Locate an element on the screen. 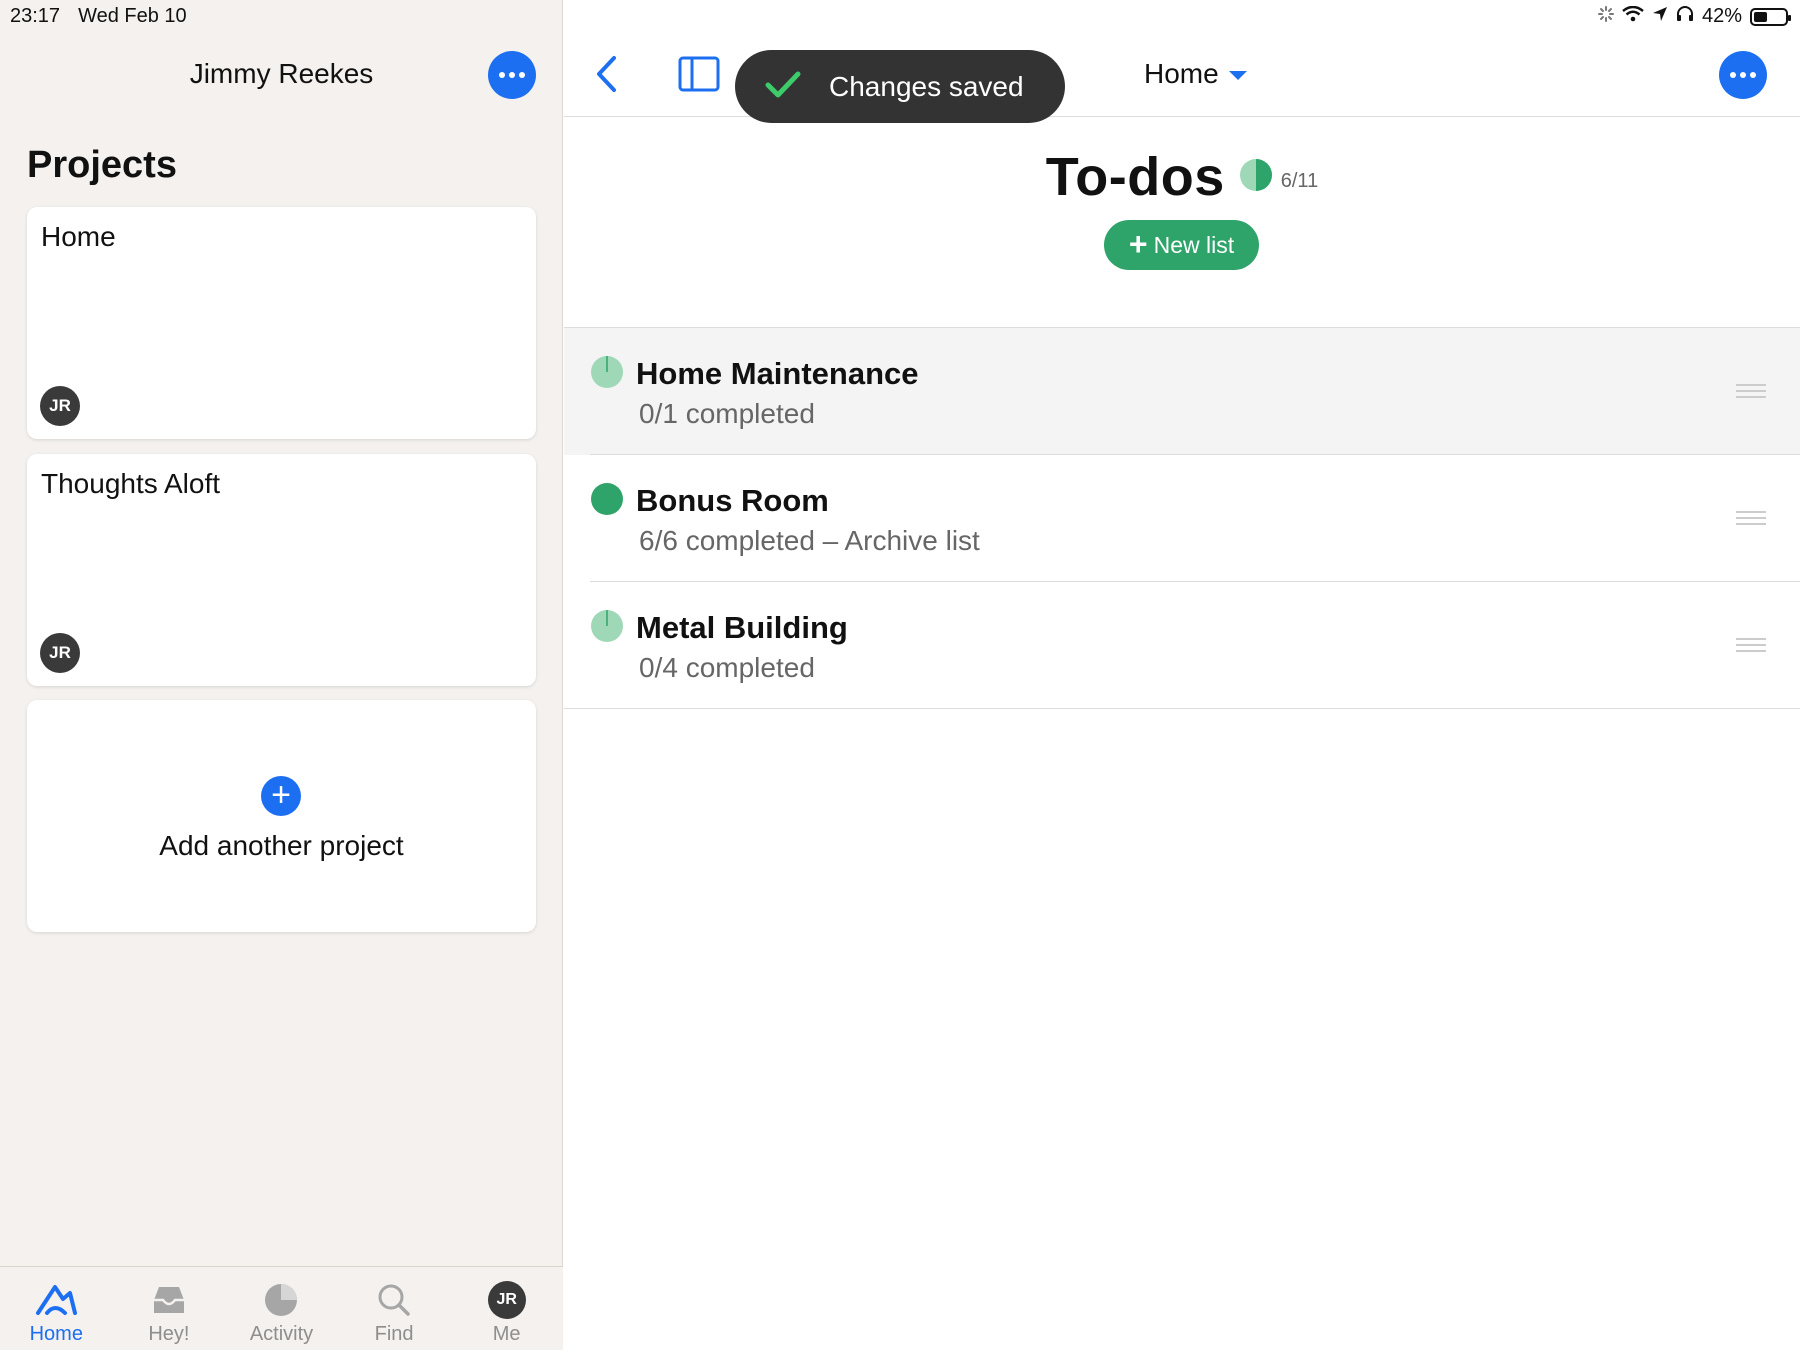  sidebar-header: Jimmy Reekes is located at coordinates (281, 78).